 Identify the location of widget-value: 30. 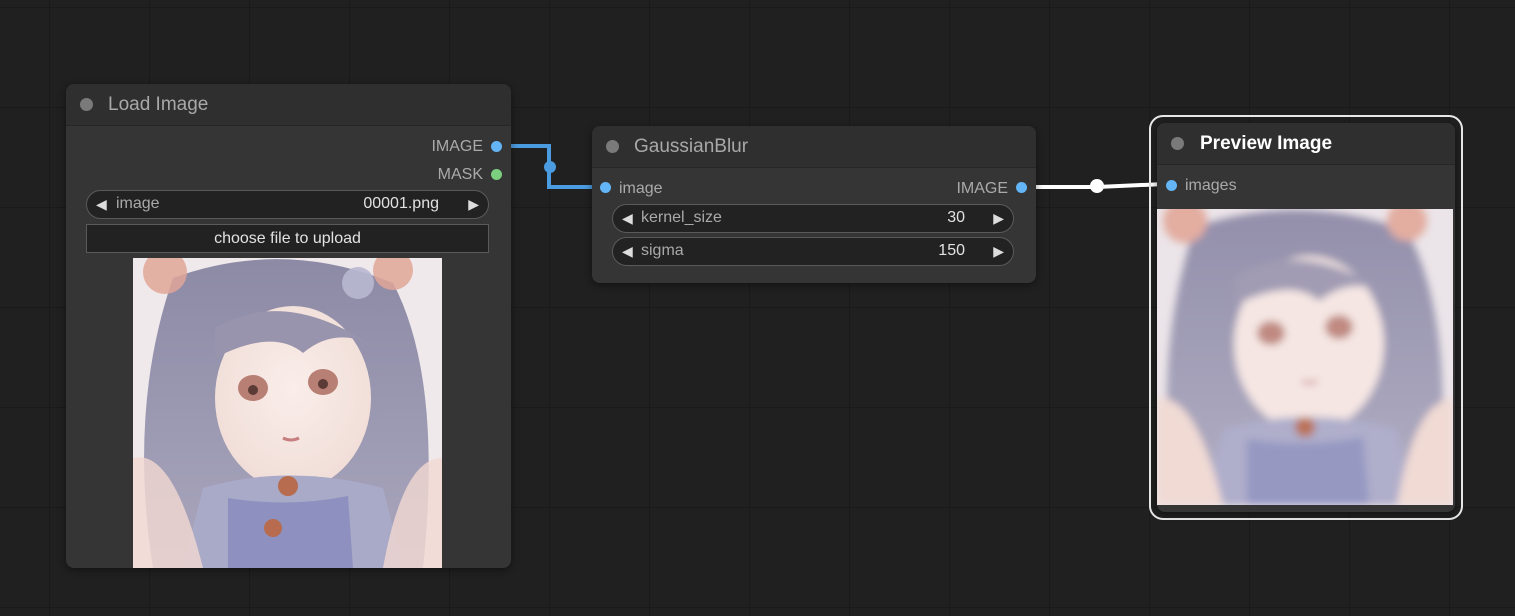
(956, 217).